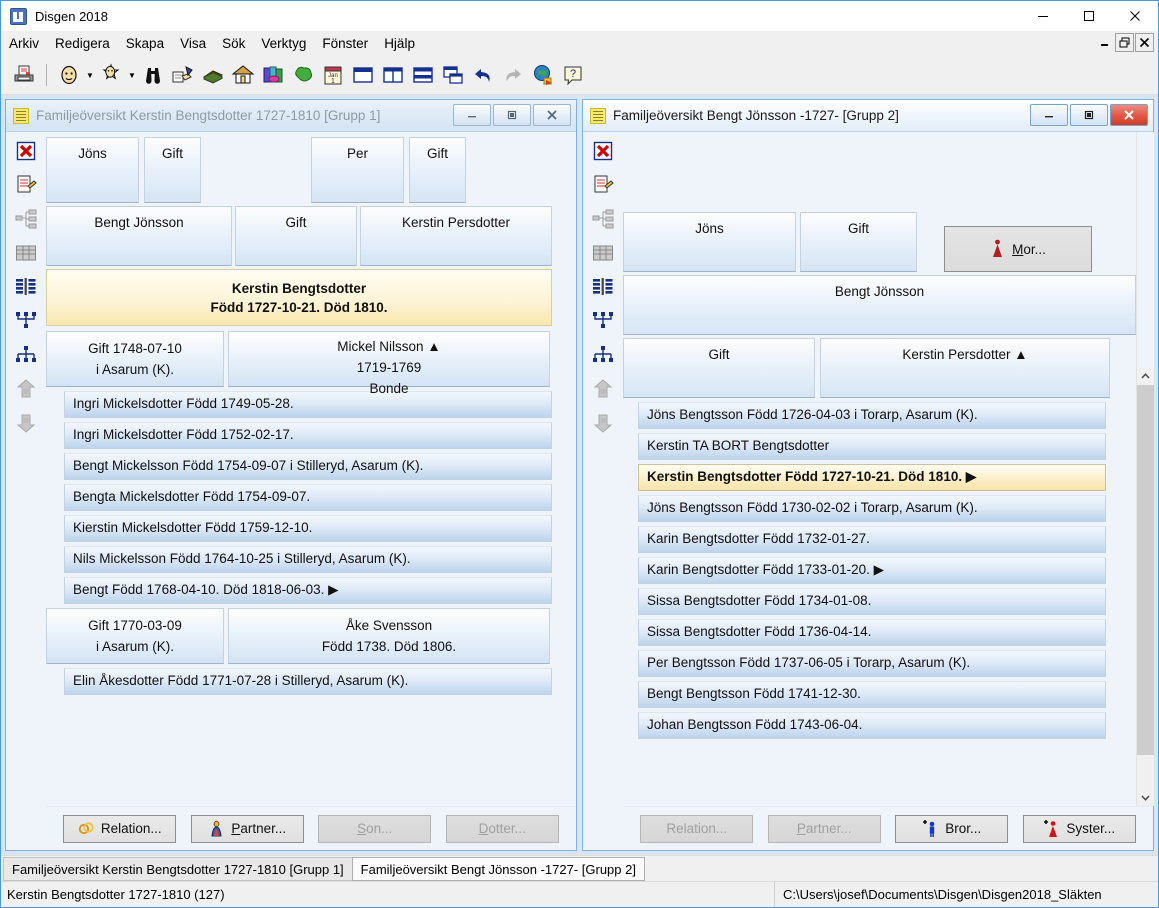  I want to click on marriage-box: Gift, so click(719, 368).